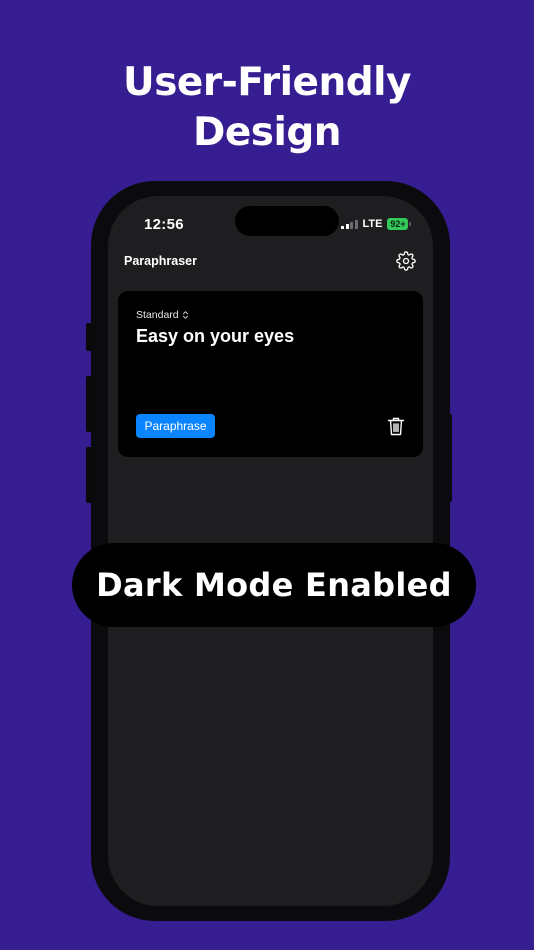  What do you see at coordinates (396, 426) in the screenshot?
I see `trash-icon` at bounding box center [396, 426].